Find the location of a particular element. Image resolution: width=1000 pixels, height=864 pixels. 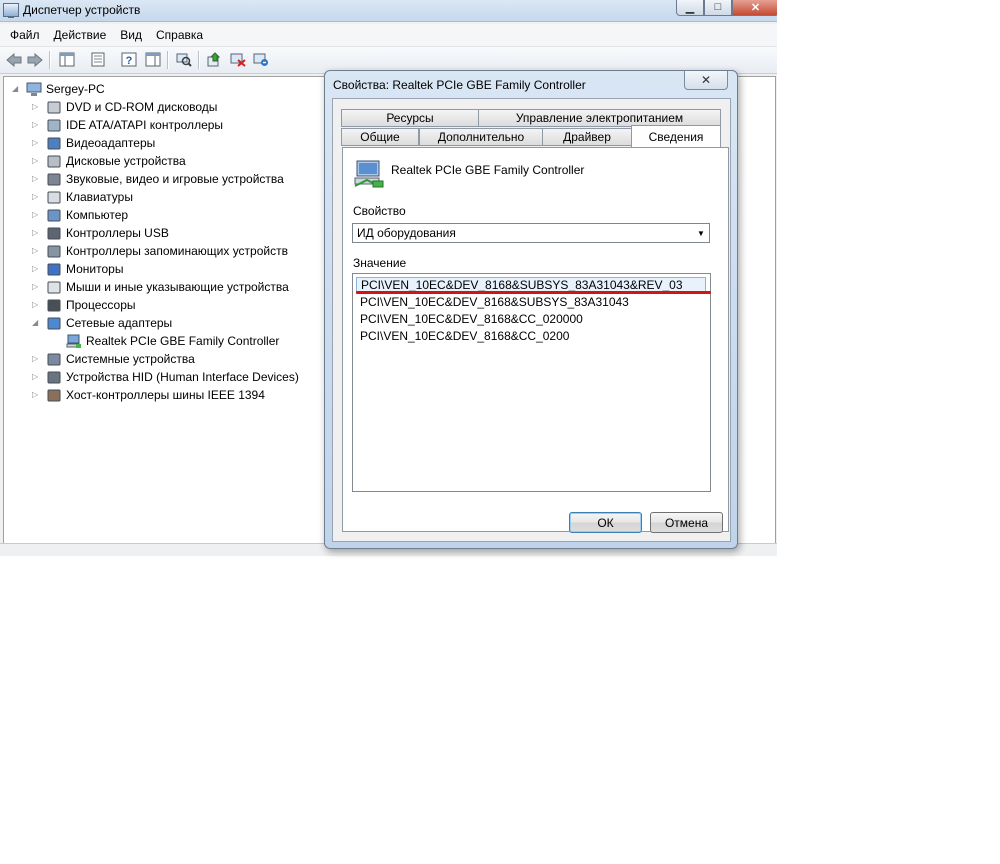

tree-category: ▷ Видеоадаптеры is located at coordinates (93, 143).